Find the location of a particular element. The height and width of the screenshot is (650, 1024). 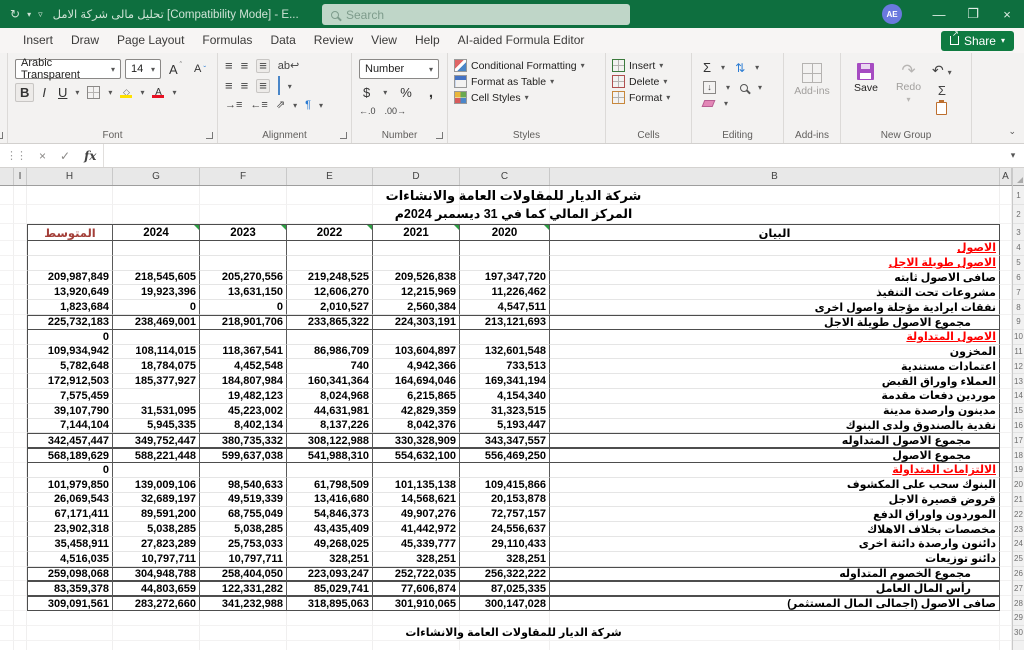

header-year-2020: 2020 is located at coordinates (505, 232).